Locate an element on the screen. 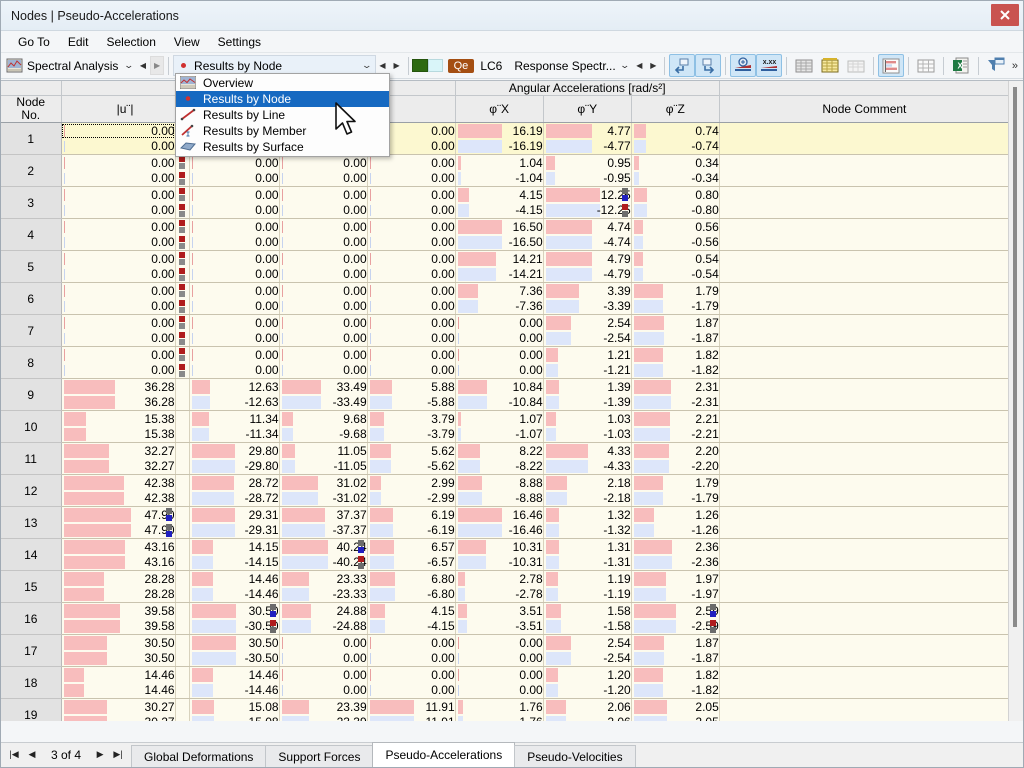 This screenshot has width=1024, height=768. value-cell: -40.24 is located at coordinates (323, 562).